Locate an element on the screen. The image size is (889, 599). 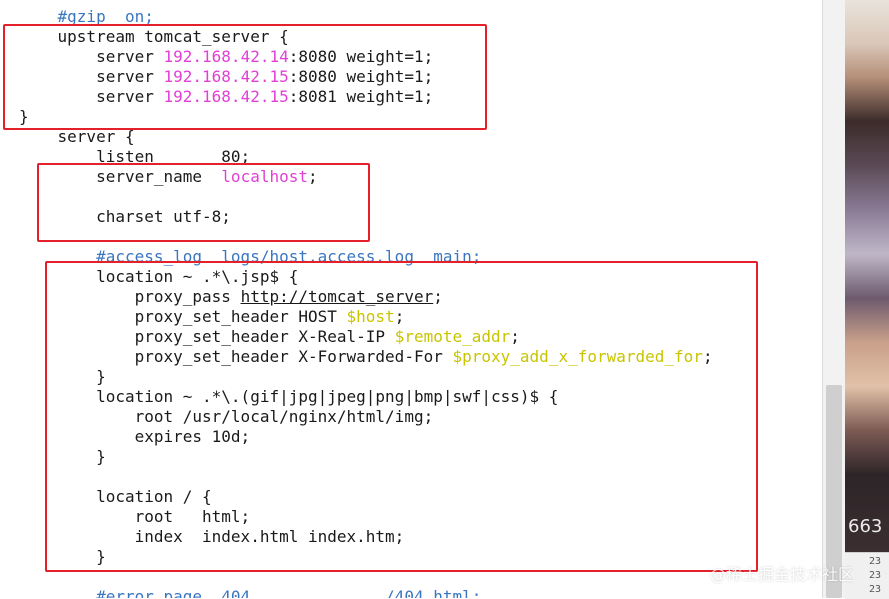
code-line: #error_page 404 /404.html; is located at coordinates (250, 592).